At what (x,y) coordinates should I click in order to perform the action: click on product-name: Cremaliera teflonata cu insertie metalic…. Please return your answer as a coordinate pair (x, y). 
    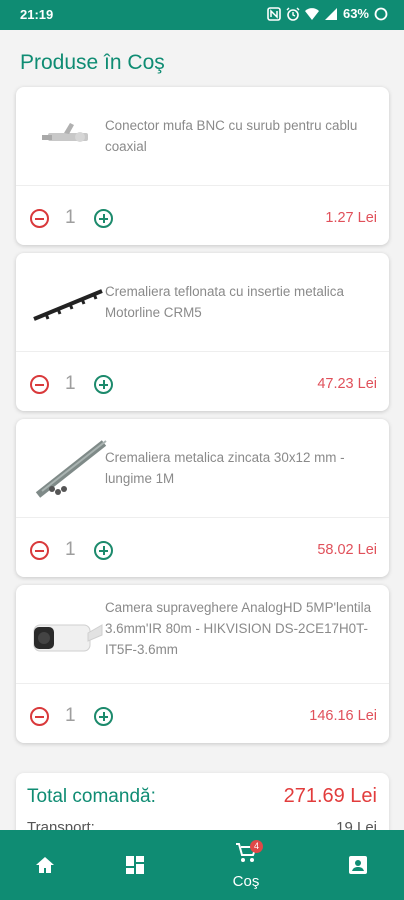
    Looking at the image, I should click on (240, 302).